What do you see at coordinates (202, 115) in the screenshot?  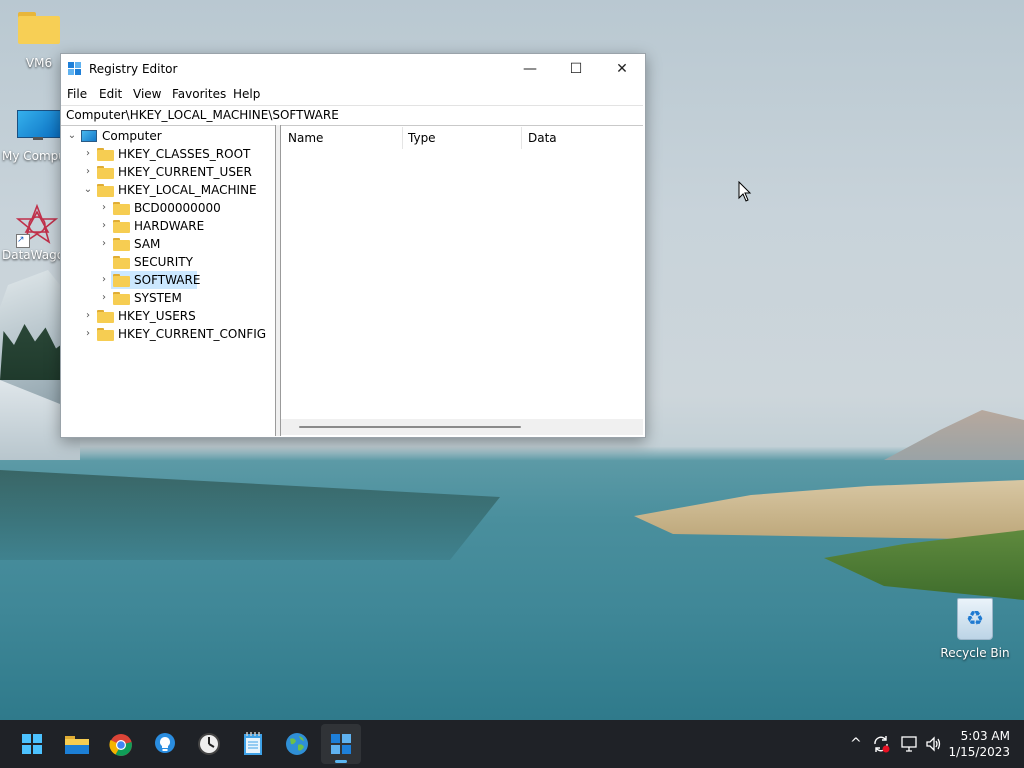 I see `address-path: Computer\HKEY_LOCAL_MACHINE\SOFTWARE` at bounding box center [202, 115].